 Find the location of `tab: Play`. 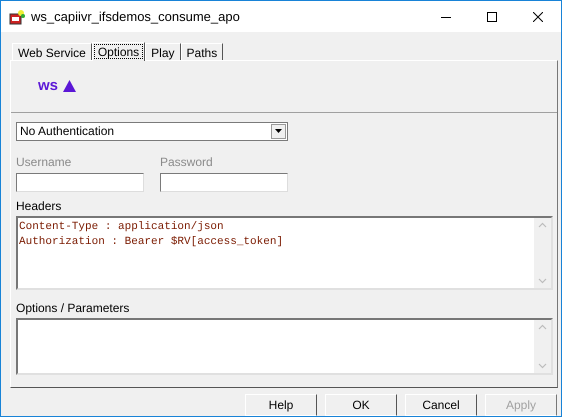

tab: Play is located at coordinates (163, 51).